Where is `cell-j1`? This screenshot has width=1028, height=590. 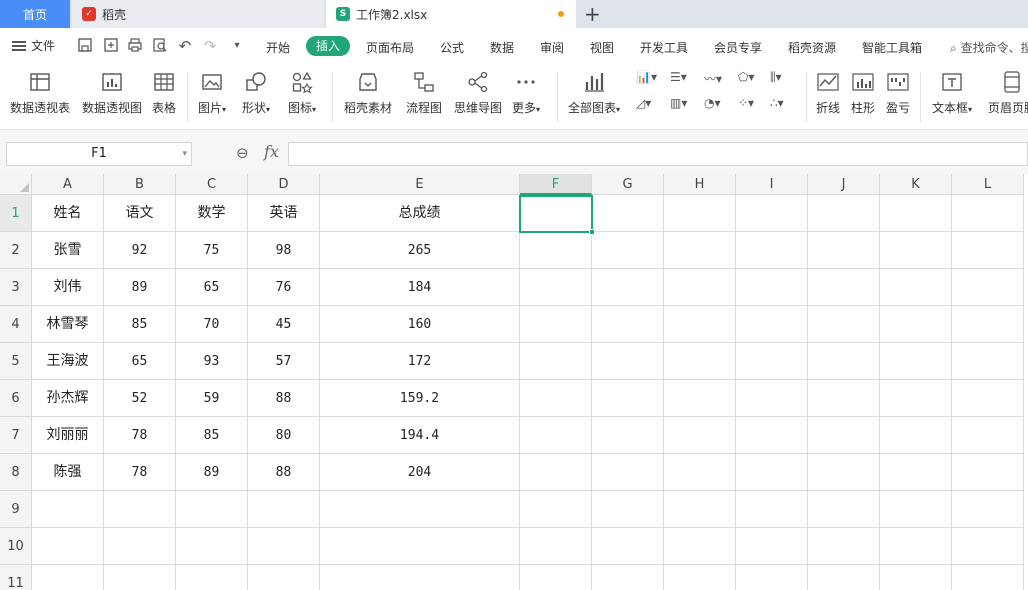 cell-j1 is located at coordinates (844, 213).